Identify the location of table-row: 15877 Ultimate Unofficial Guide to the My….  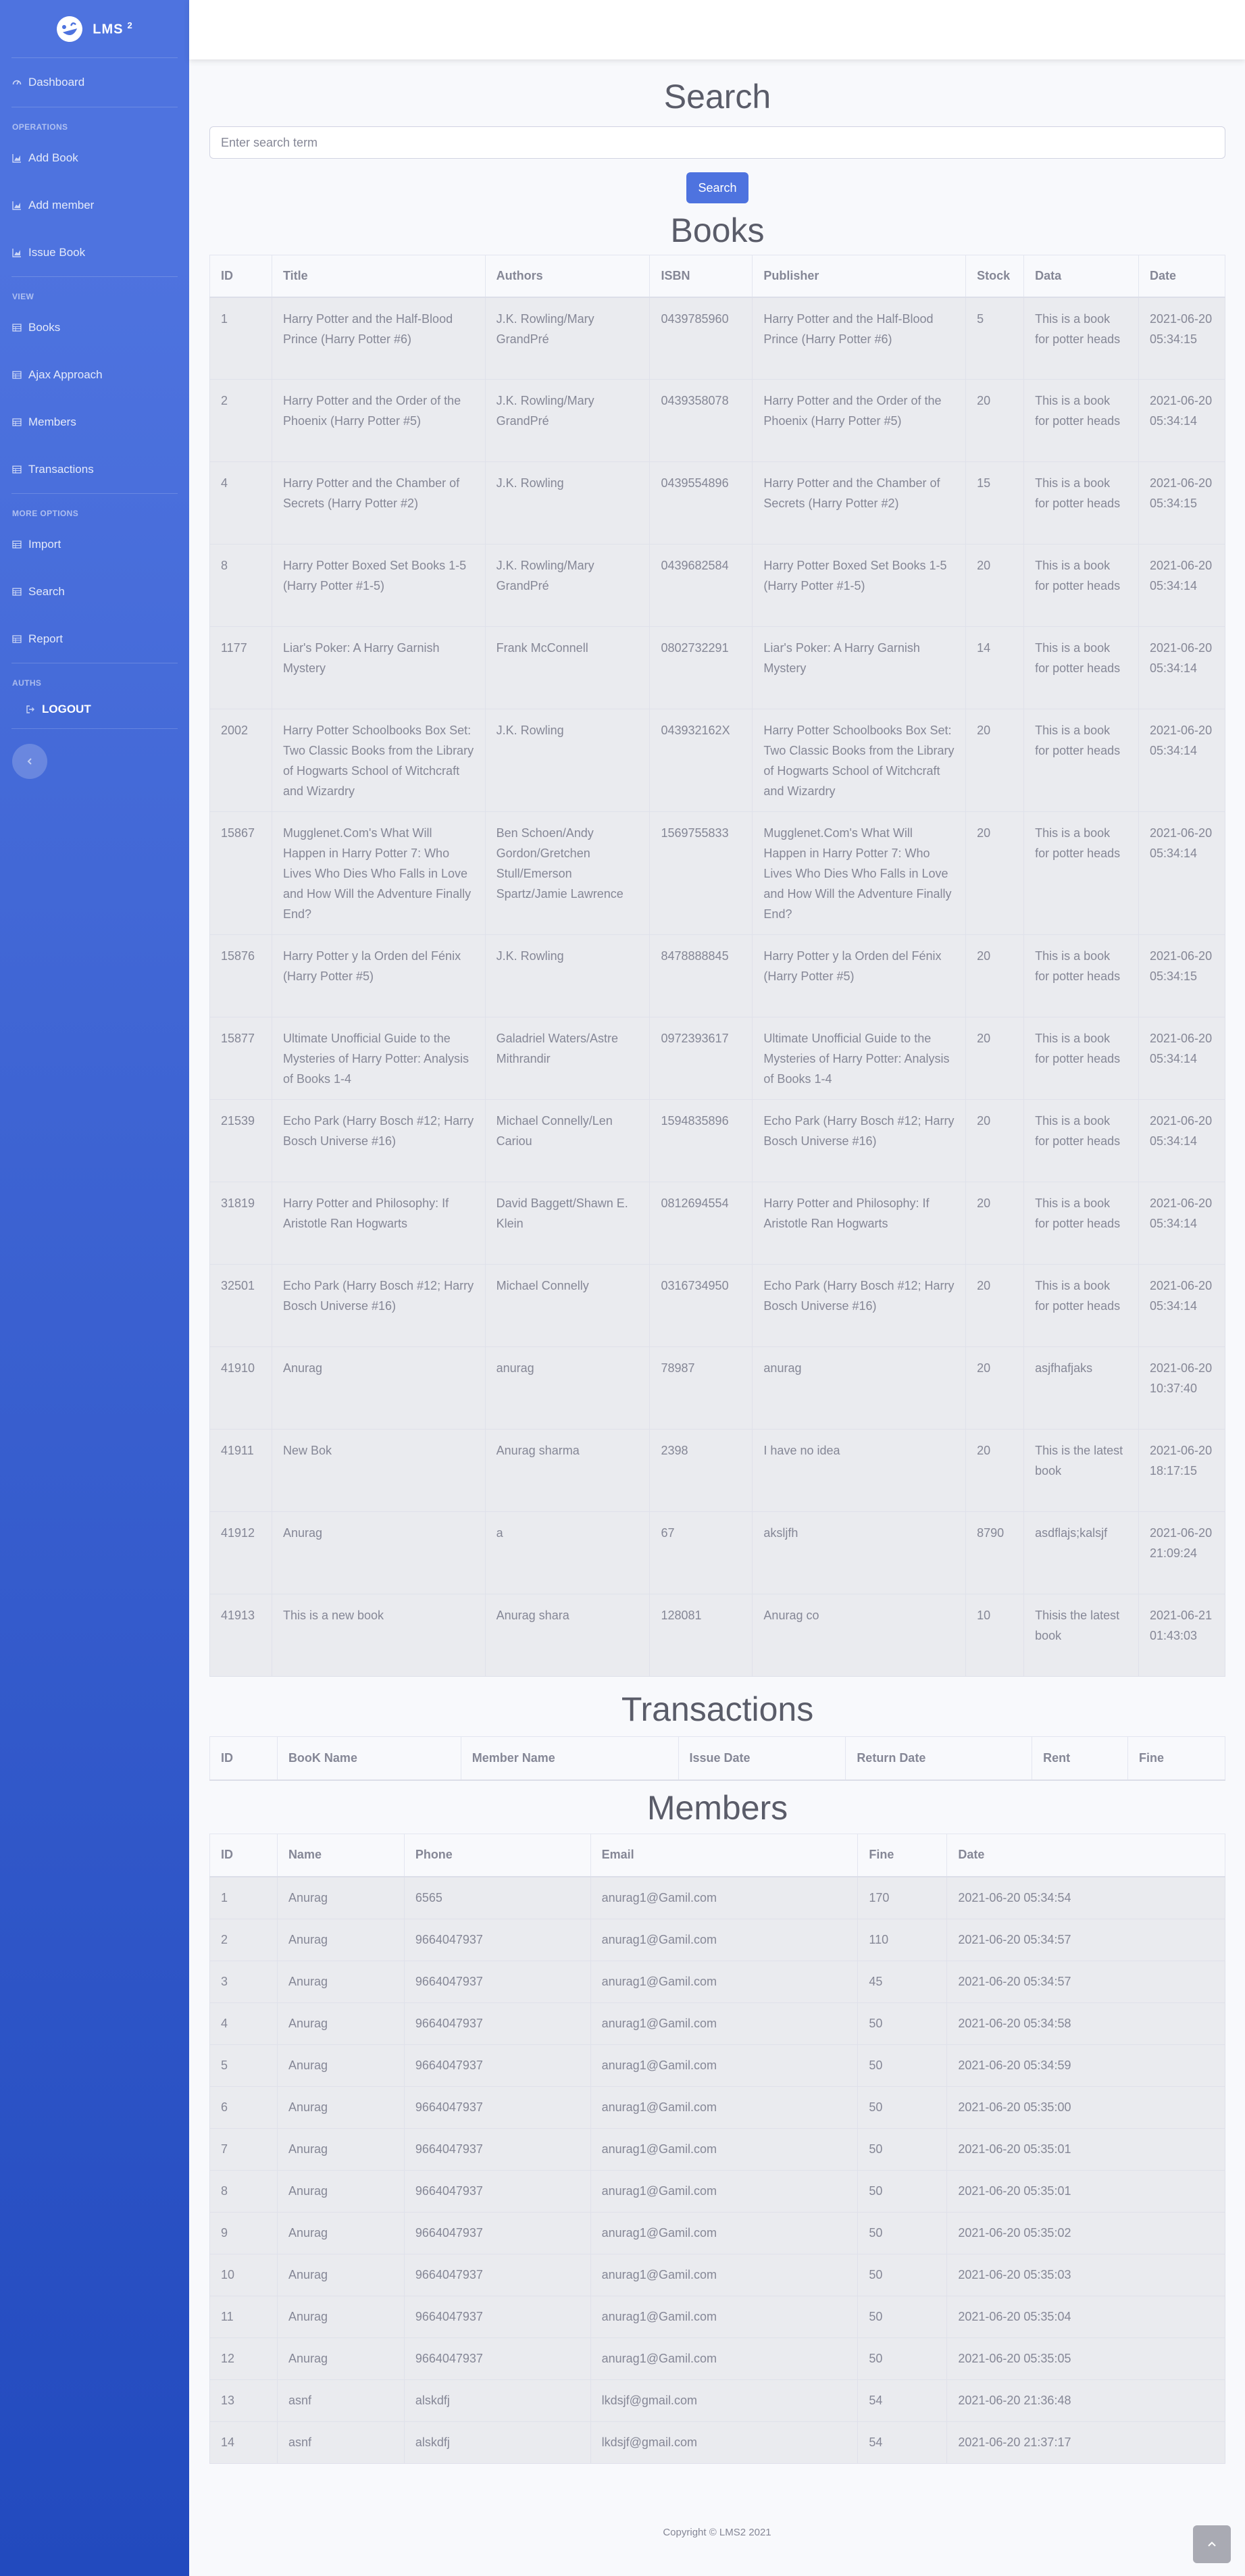
(717, 1058).